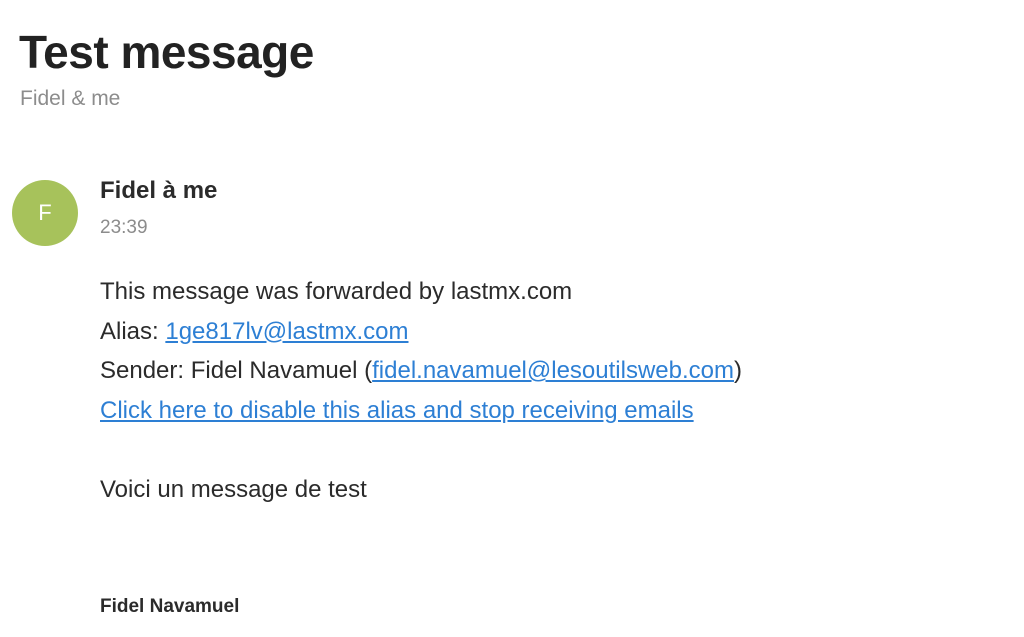  Describe the element at coordinates (738, 370) in the screenshot. I see `sender-closing-paren: )` at that location.